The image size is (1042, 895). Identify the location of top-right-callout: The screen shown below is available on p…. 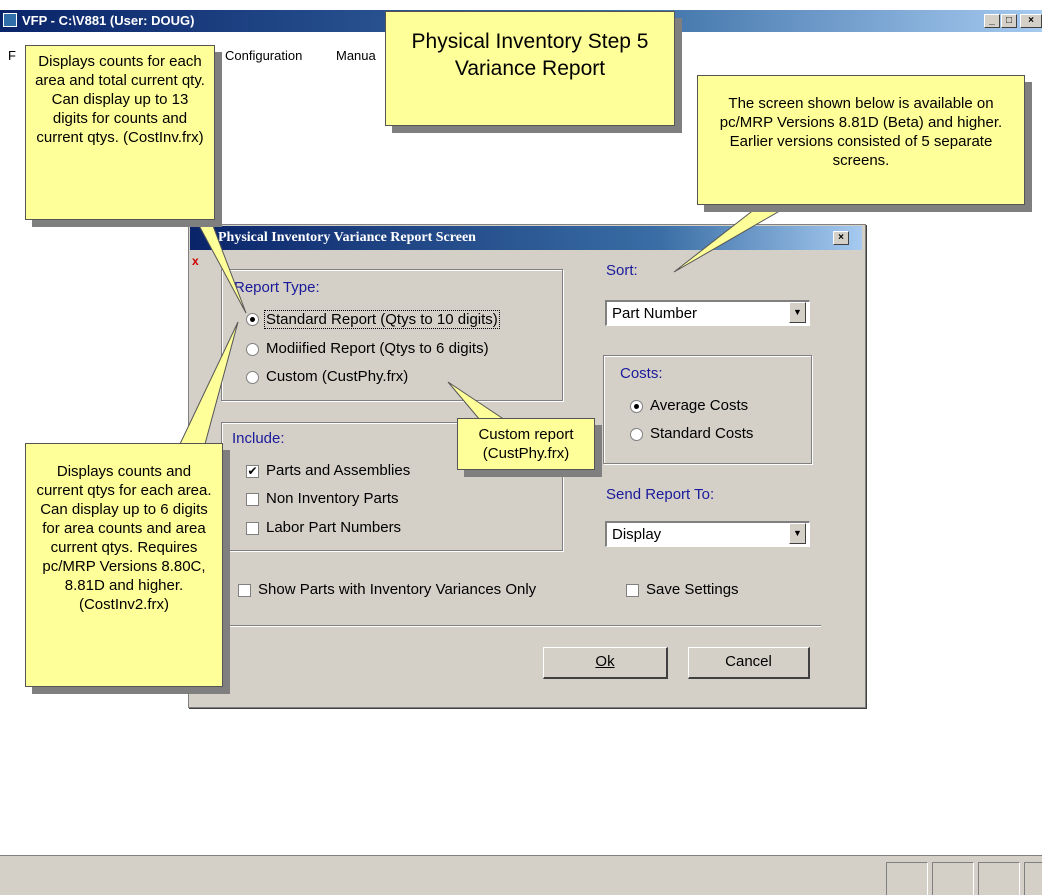
(861, 140).